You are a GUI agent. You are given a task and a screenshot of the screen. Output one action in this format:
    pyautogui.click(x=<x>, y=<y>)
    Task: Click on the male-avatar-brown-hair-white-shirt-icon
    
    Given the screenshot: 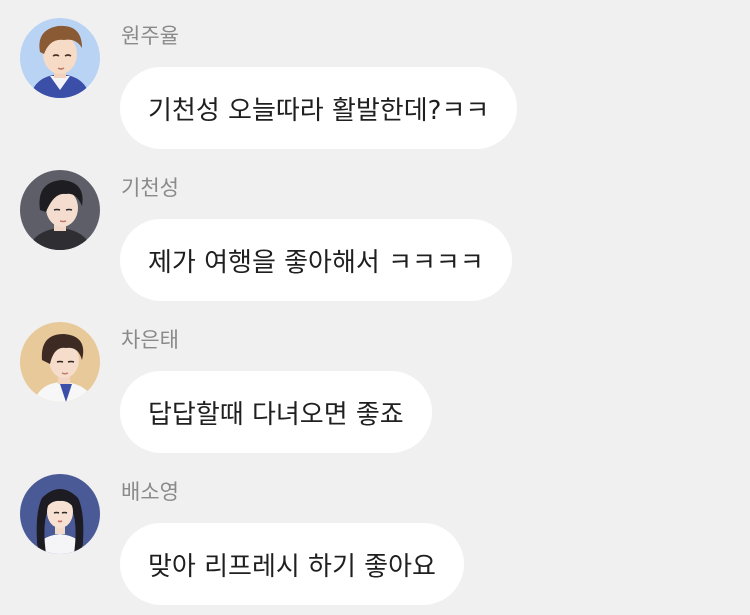 What is the action you would take?
    pyautogui.click(x=60, y=362)
    